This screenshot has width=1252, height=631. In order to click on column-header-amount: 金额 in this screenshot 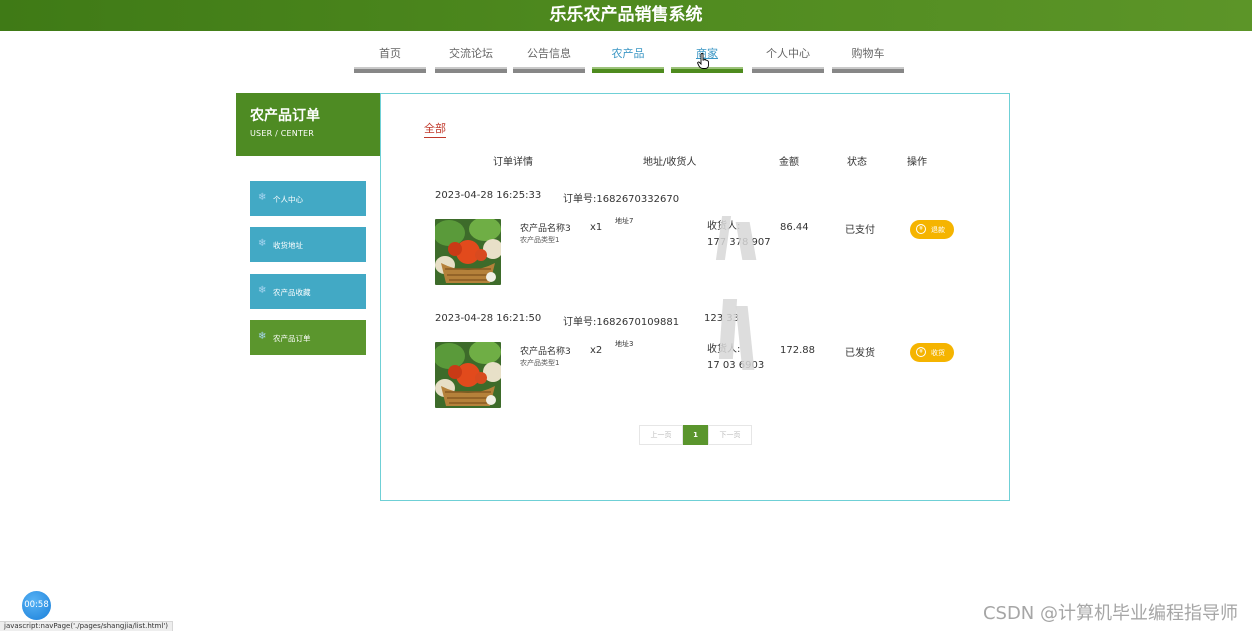, I will do `click(789, 162)`.